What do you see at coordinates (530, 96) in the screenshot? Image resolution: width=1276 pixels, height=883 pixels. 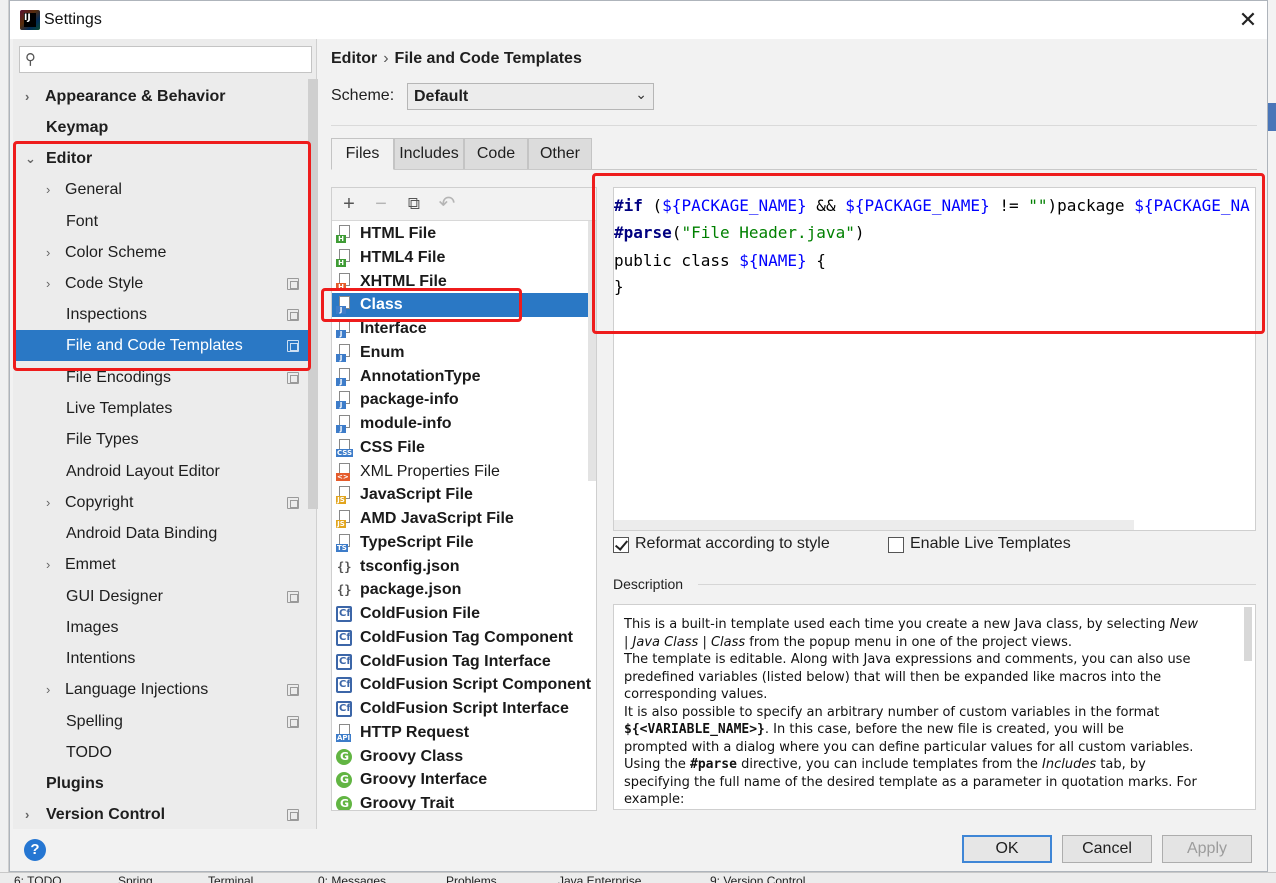 I see `scheme-dropdown: Default ⌄` at bounding box center [530, 96].